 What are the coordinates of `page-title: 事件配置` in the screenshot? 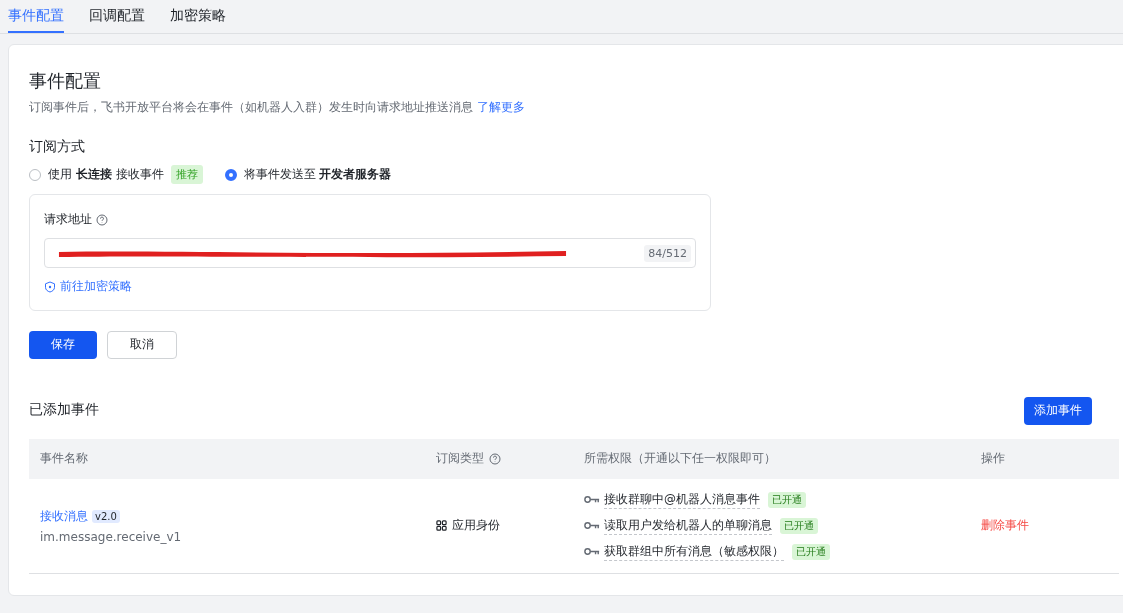 It's located at (65, 81).